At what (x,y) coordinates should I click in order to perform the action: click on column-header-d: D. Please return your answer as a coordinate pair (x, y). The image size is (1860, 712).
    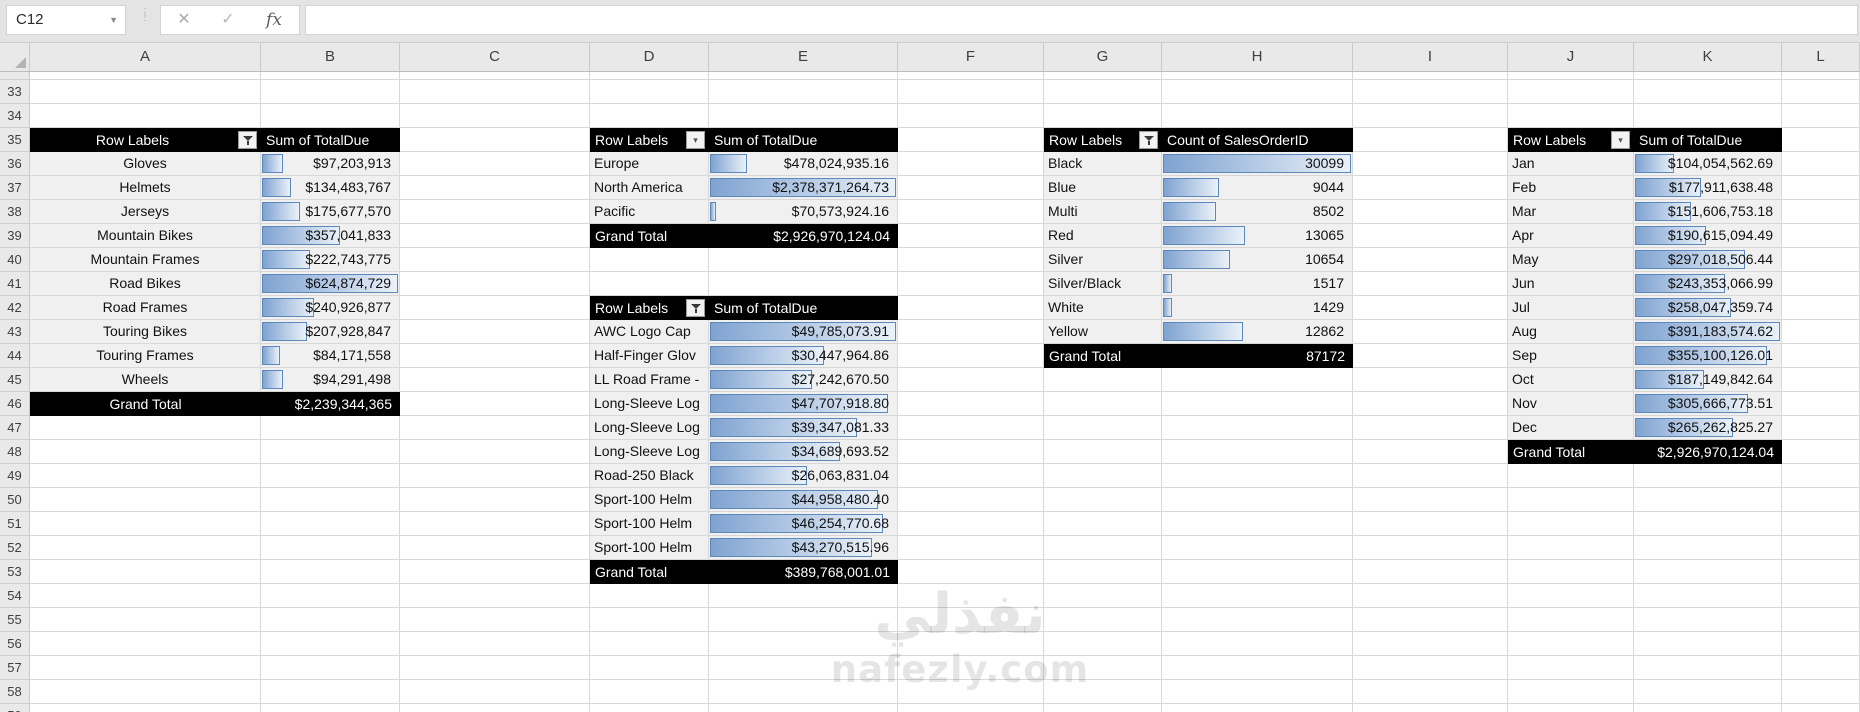
    Looking at the image, I should click on (649, 57).